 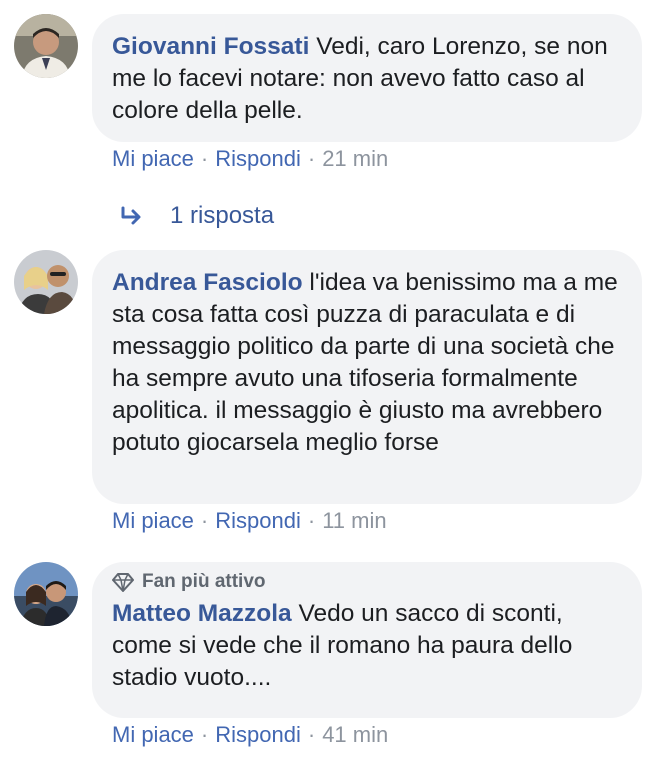 I want to click on view-replies-link: 1 risposta, so click(x=197, y=216).